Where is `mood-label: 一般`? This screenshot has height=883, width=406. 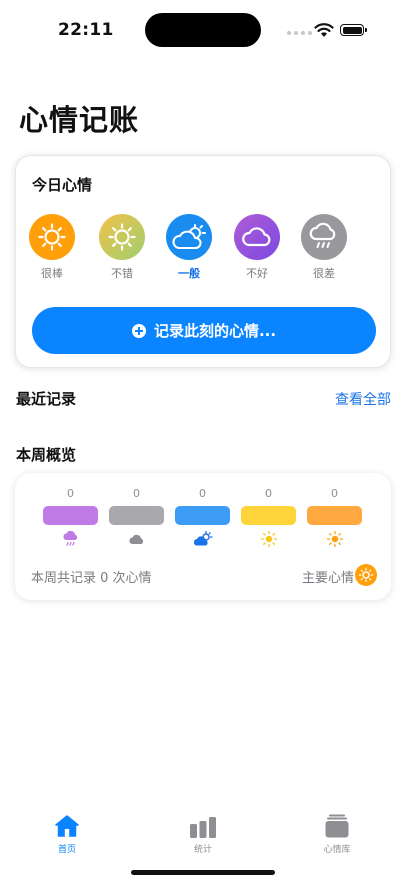 mood-label: 一般 is located at coordinates (189, 273).